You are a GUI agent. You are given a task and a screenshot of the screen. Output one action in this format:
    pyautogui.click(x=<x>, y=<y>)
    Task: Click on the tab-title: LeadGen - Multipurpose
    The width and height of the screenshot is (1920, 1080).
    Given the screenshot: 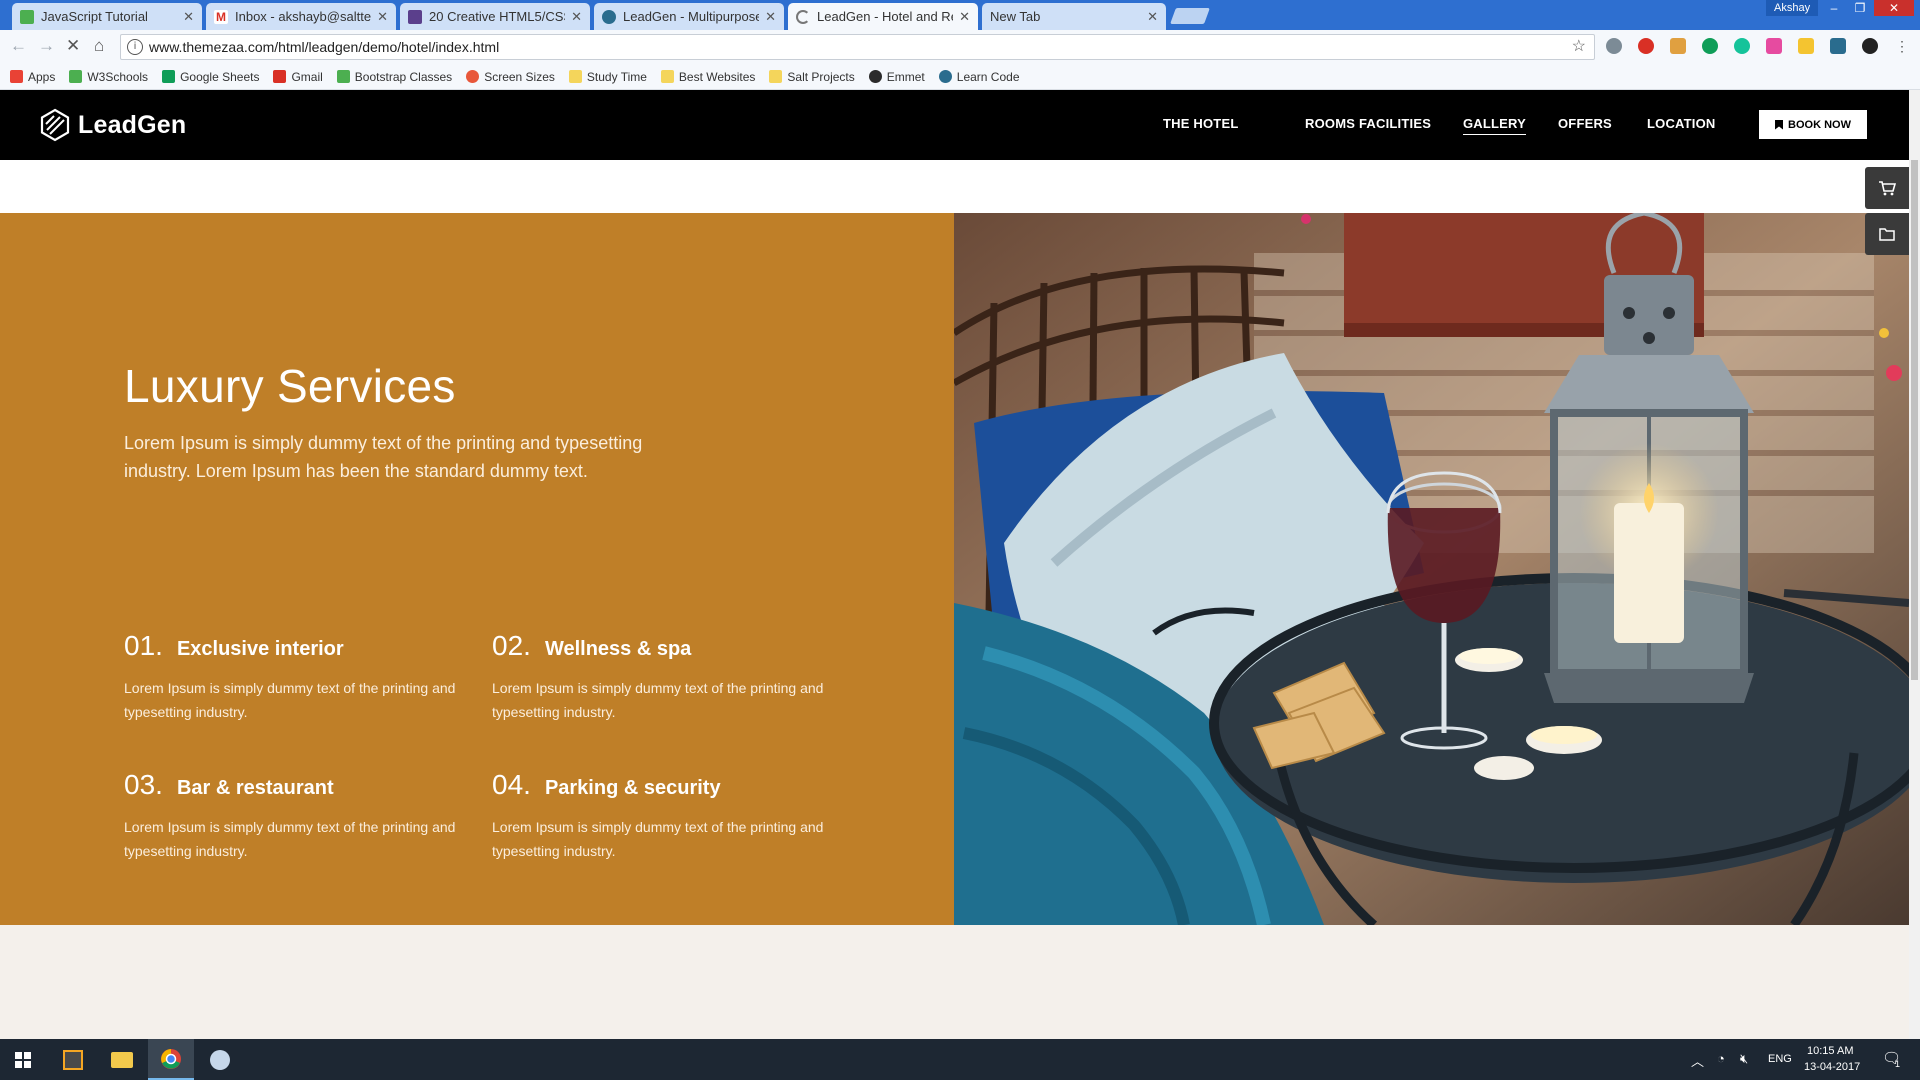 What is the action you would take?
    pyautogui.click(x=691, y=16)
    